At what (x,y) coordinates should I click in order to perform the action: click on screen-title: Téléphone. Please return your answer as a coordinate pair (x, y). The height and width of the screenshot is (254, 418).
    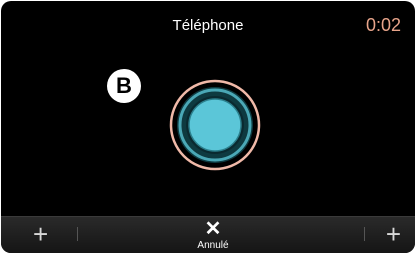
    Looking at the image, I should click on (208, 25).